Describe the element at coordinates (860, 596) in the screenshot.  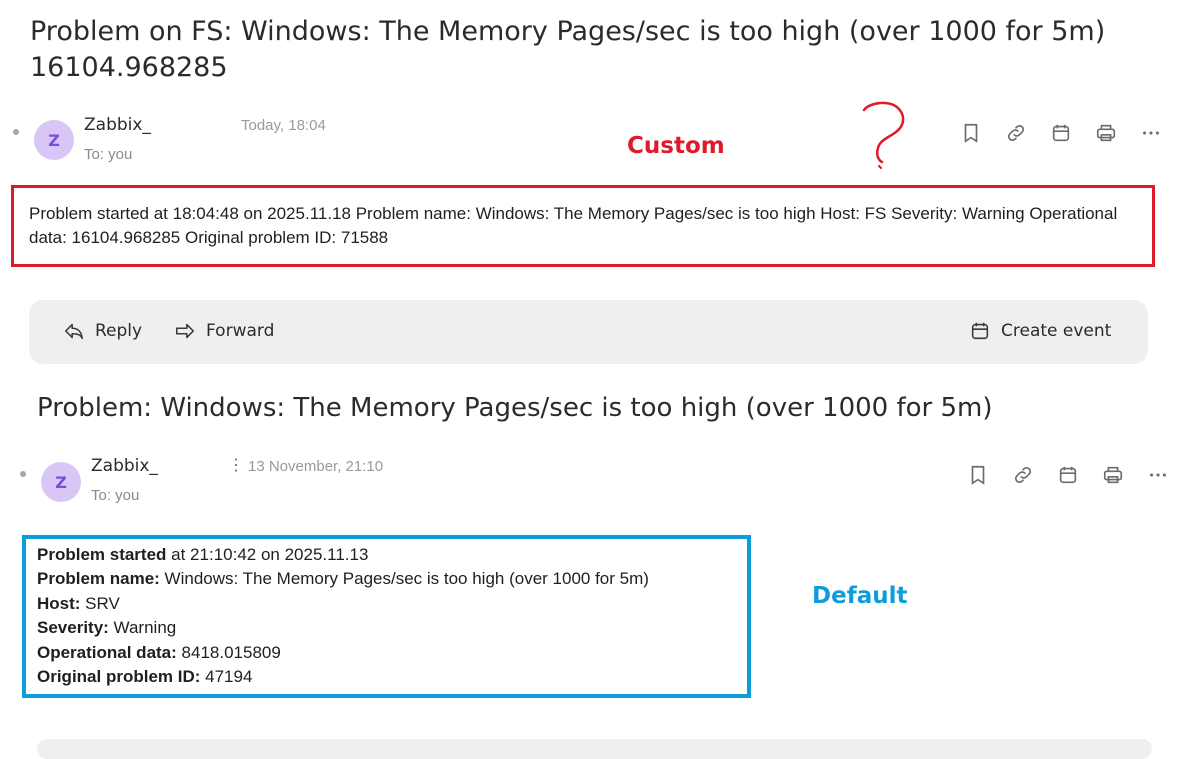
I see `default-annotation: Default` at that location.